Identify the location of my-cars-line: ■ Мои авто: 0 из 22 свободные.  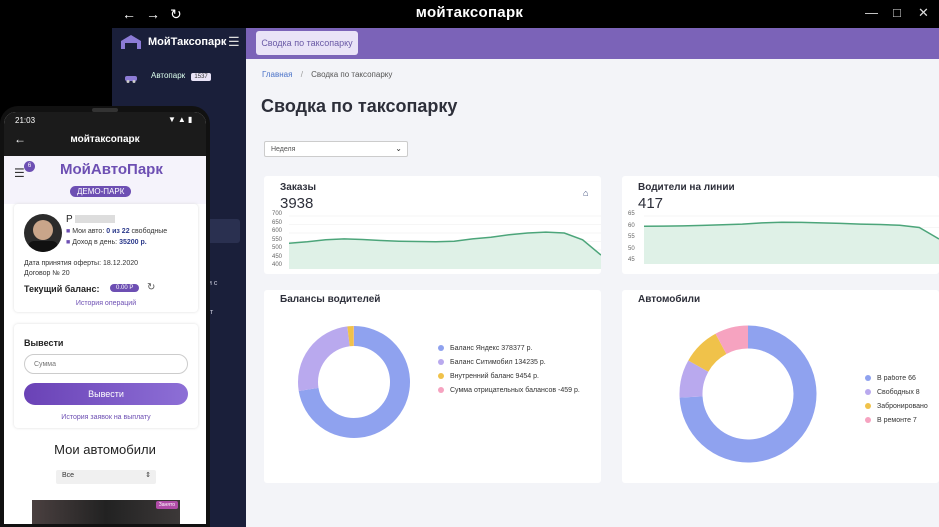
(117, 231).